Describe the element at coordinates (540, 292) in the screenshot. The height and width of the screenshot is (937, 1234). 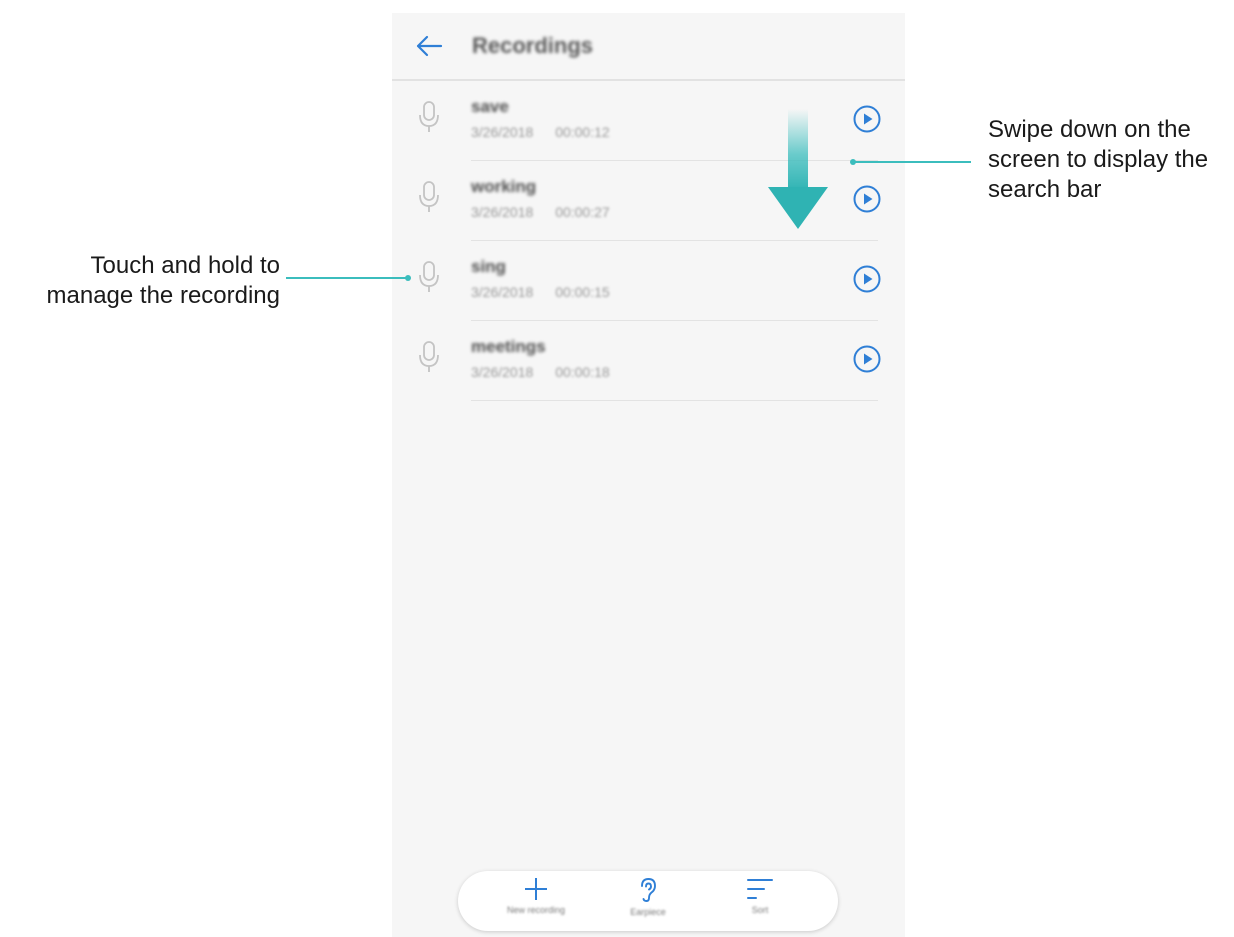
I see `recording-meta: 3/26/2018 00:00:15` at that location.